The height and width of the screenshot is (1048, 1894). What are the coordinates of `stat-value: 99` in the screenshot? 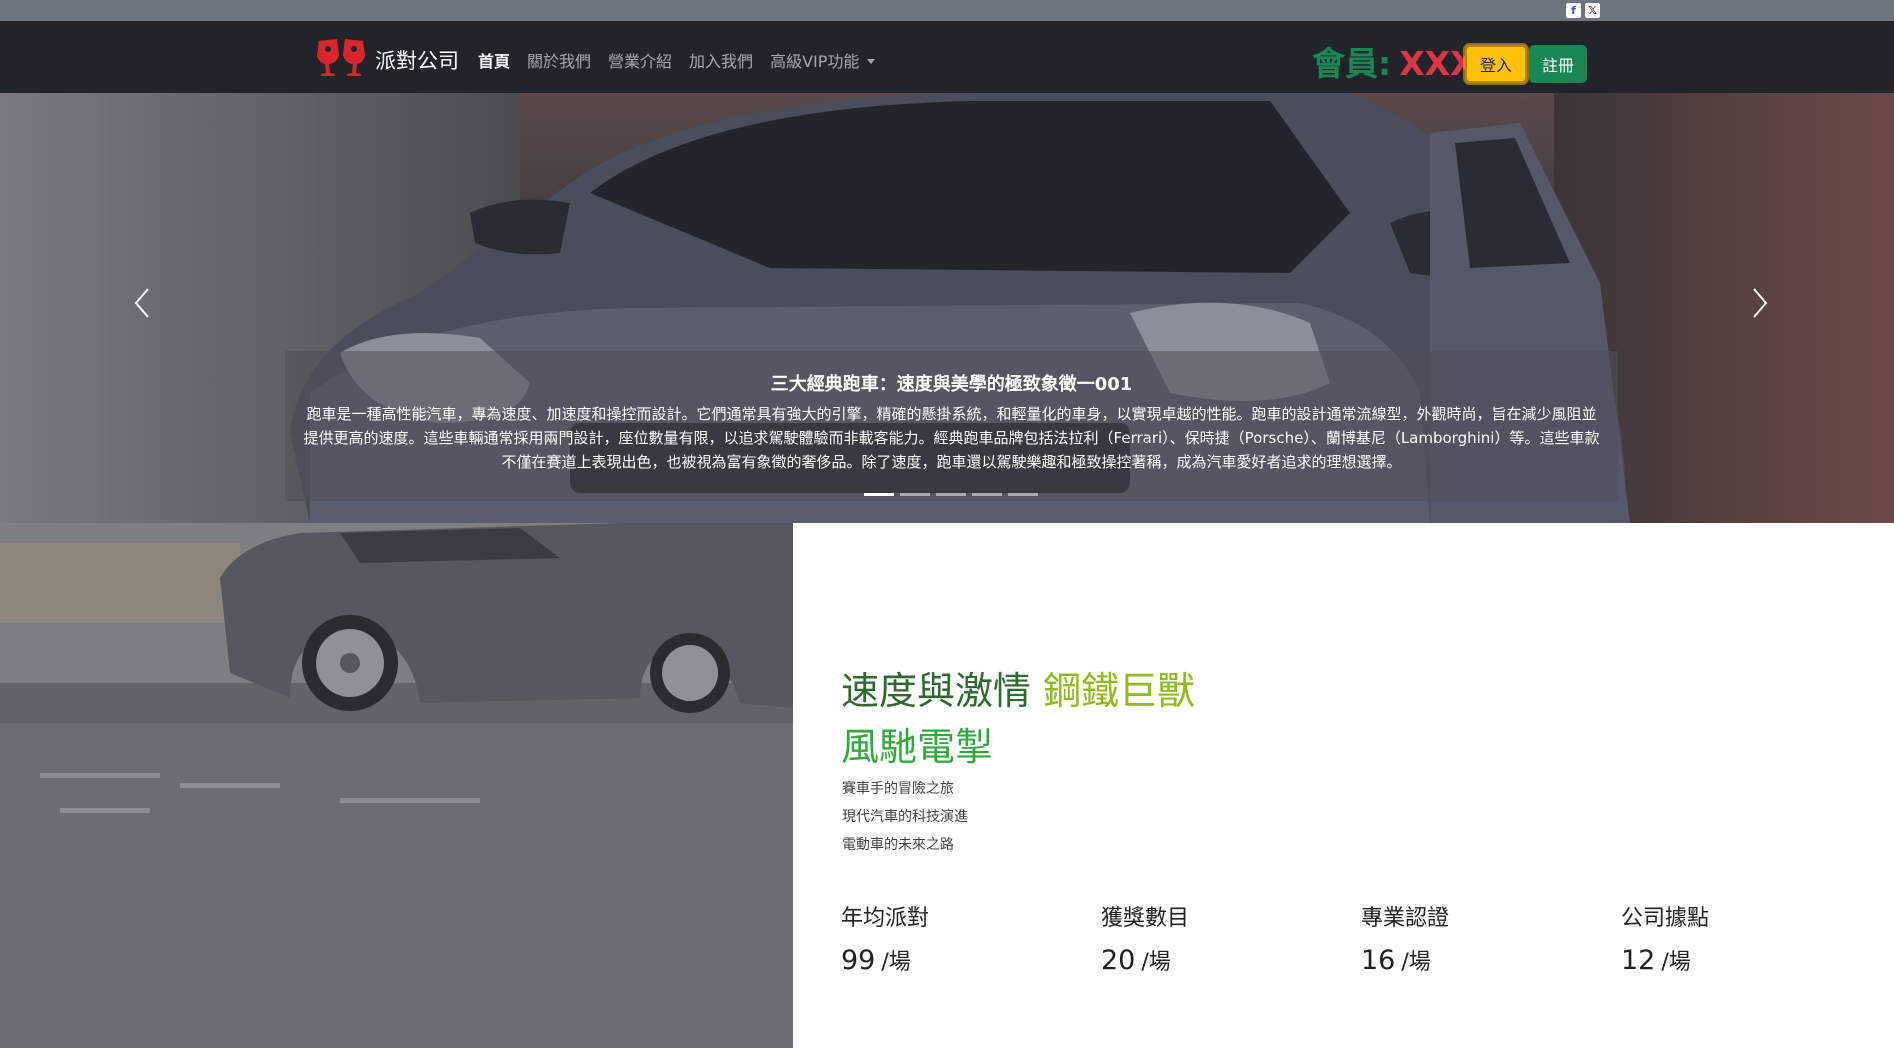 It's located at (858, 960).